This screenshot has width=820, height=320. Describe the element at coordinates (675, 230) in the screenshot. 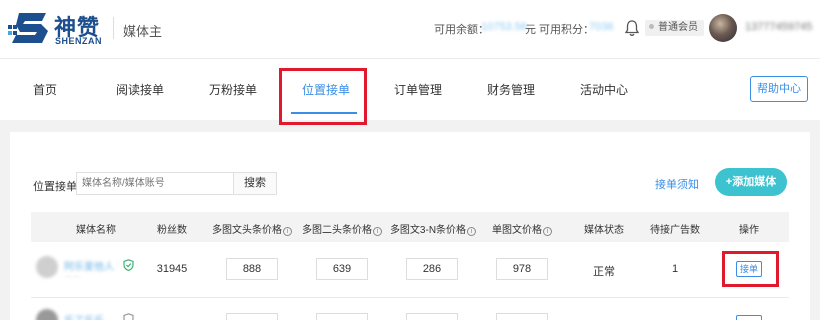

I see `col-pending-ads: 待接广告数` at that location.